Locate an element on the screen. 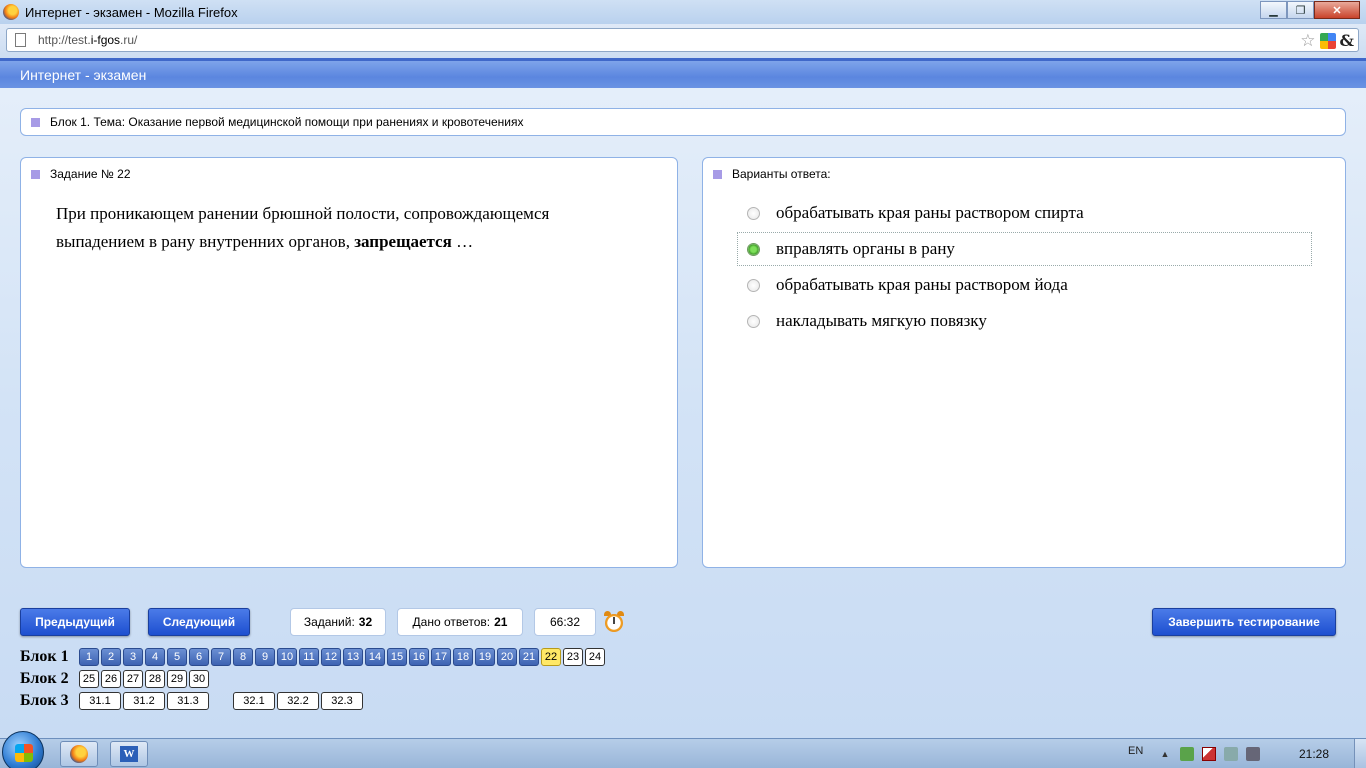 This screenshot has width=1366, height=768. question-nav-open: 29 is located at coordinates (177, 679).